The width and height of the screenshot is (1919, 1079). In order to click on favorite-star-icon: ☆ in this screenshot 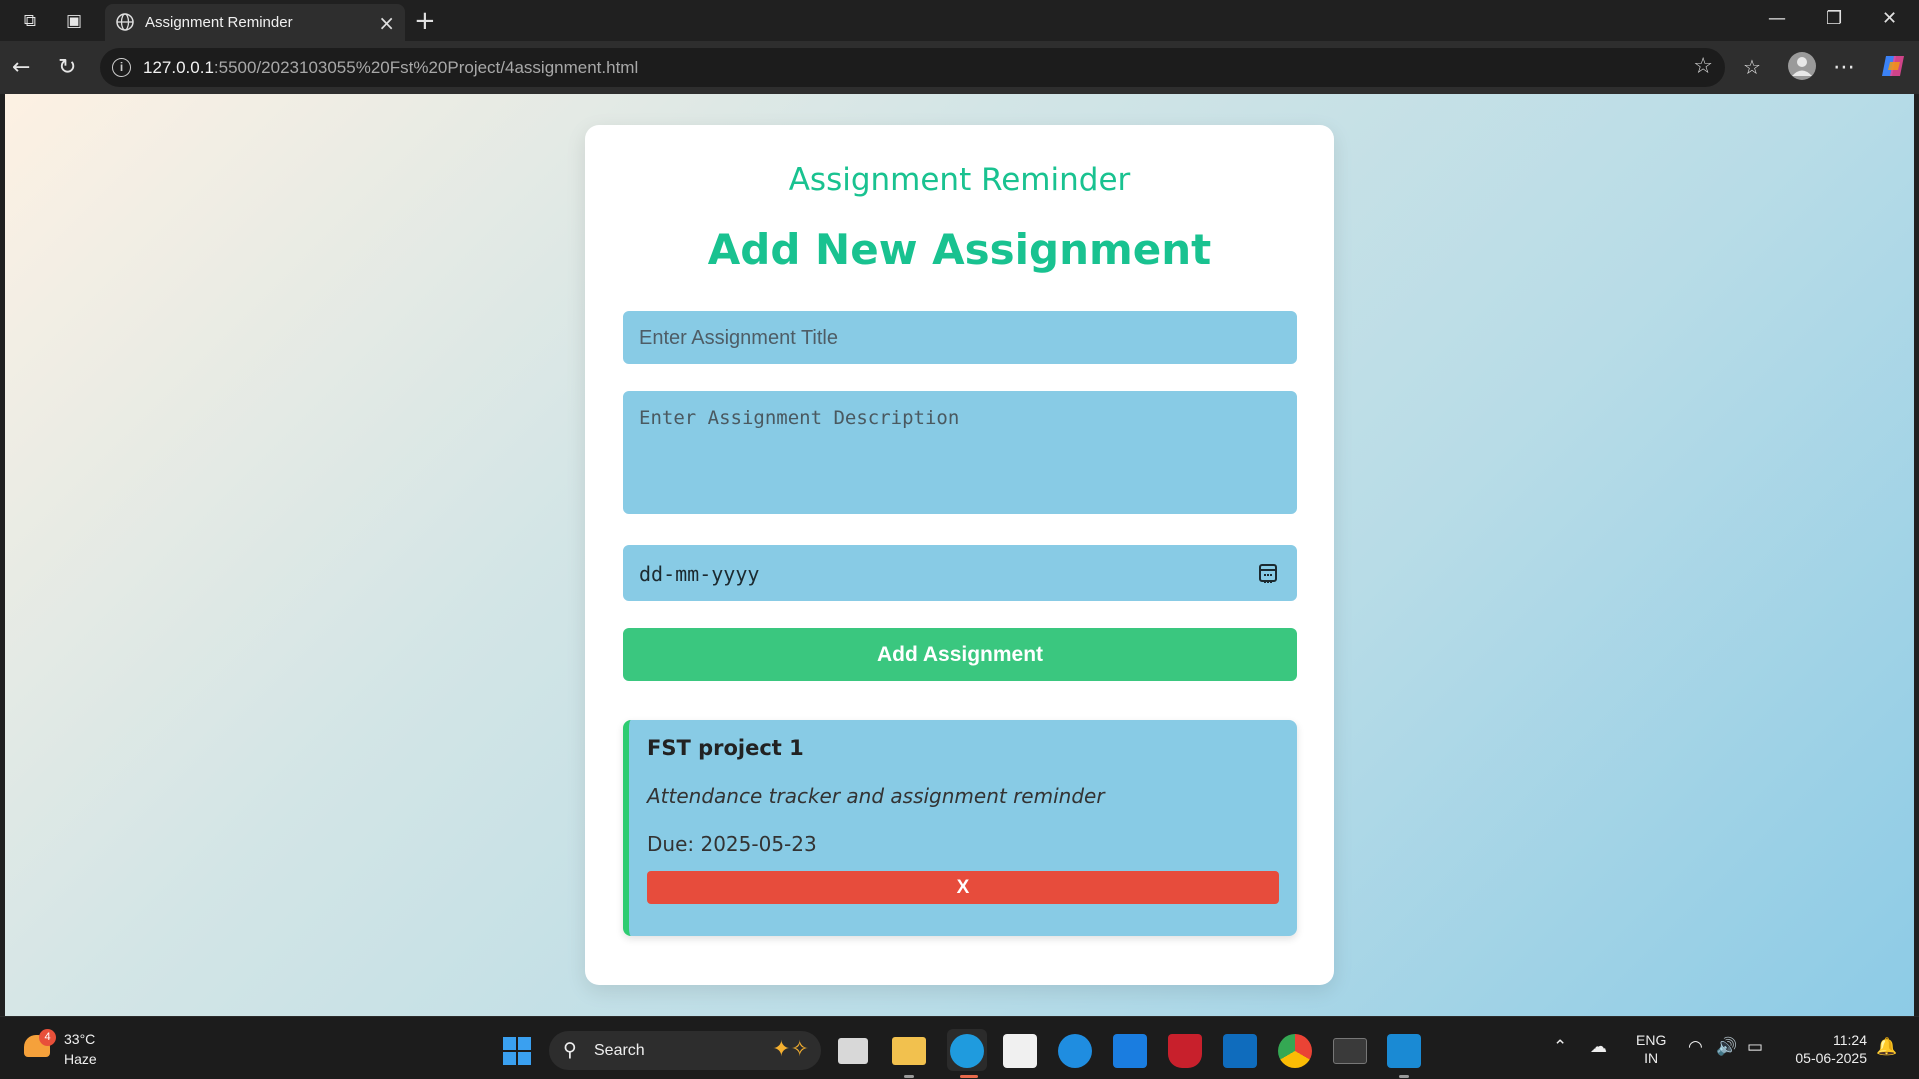, I will do `click(1703, 66)`.